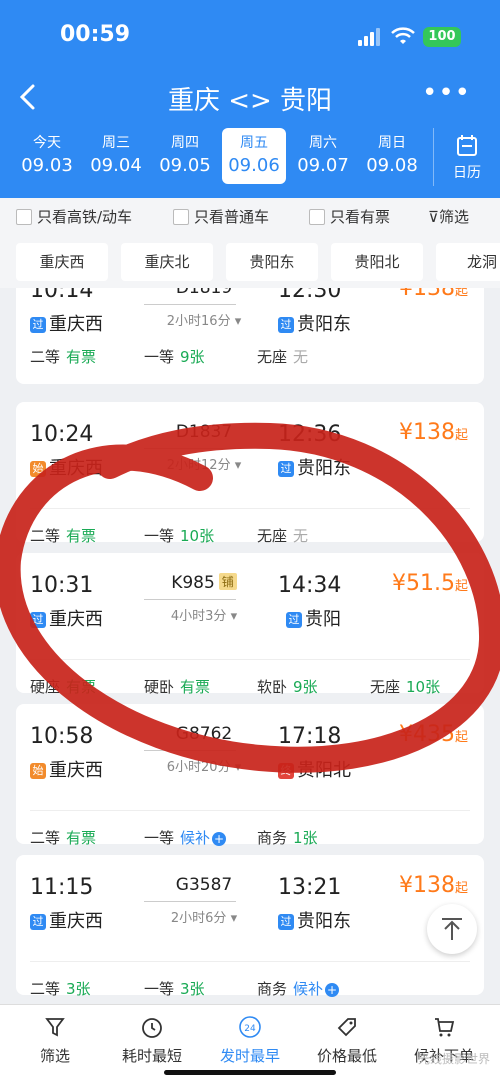 Image resolution: width=500 pixels, height=1084 pixels. What do you see at coordinates (250, 828) in the screenshot?
I see `seat-row: 二等 有票 一等 候补 + 商务 1张` at bounding box center [250, 828].